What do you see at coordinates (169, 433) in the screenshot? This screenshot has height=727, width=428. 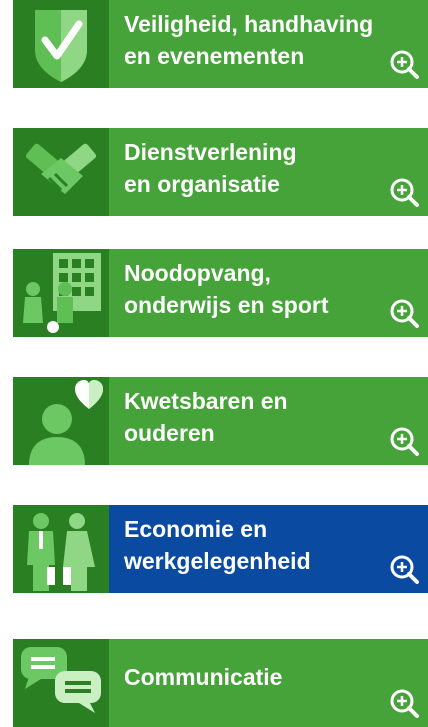 I see `tile-label-line2: ouderen` at bounding box center [169, 433].